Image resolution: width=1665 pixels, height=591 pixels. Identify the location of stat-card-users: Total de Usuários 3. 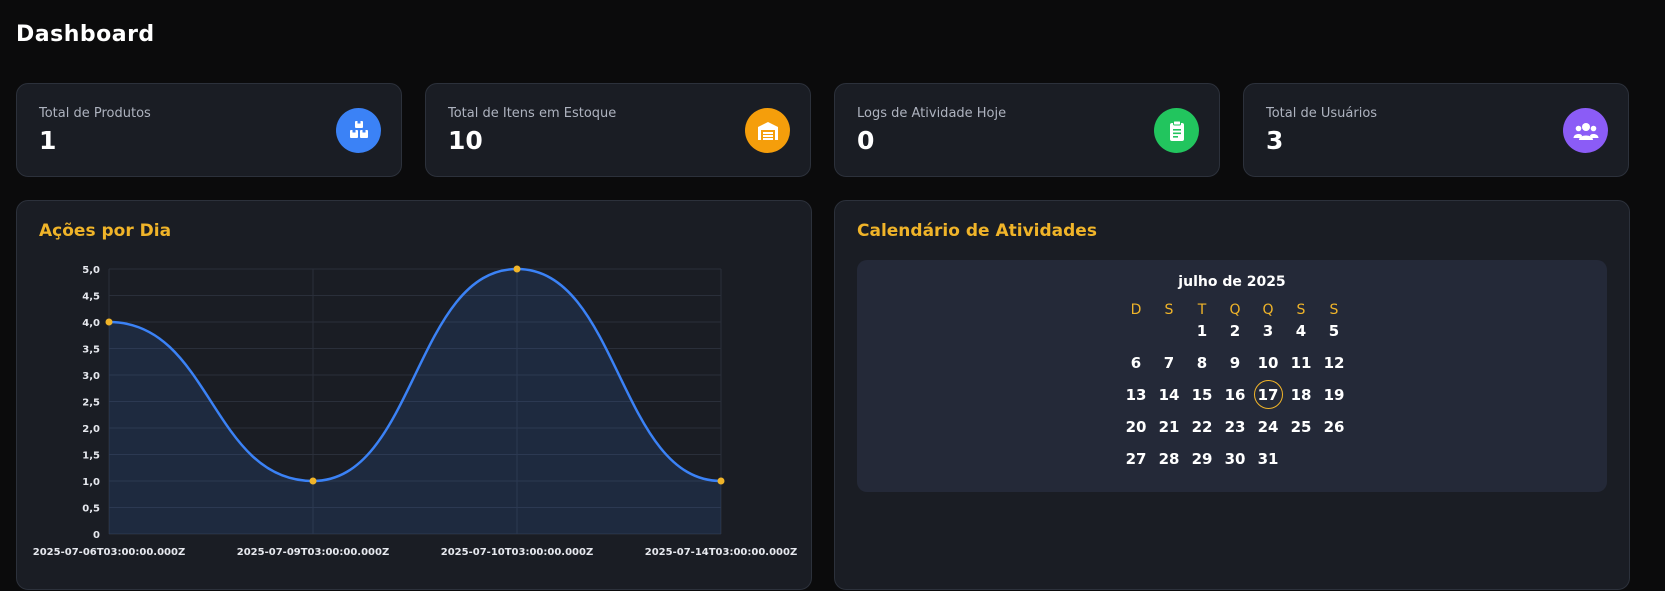
(1436, 130).